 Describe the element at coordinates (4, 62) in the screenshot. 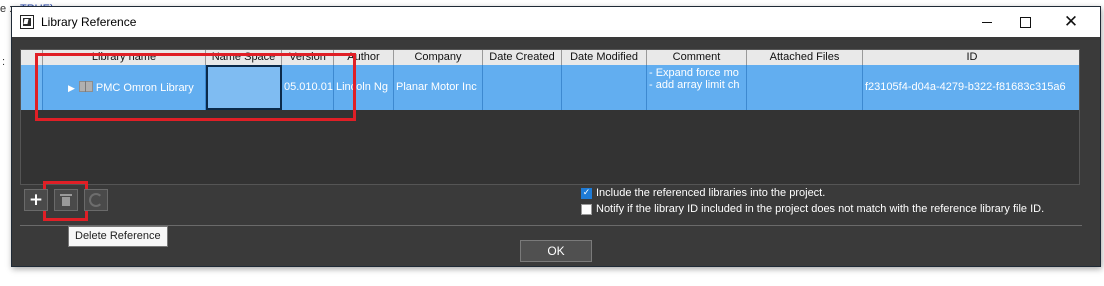

I see `background-code-text: :` at that location.